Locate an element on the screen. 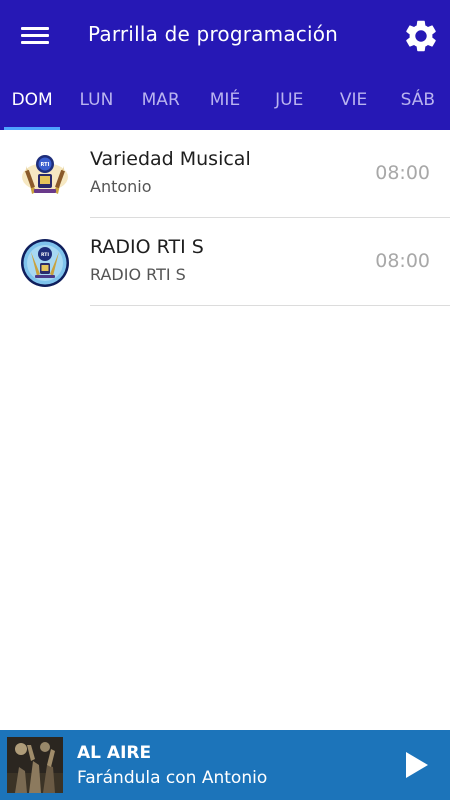 The width and height of the screenshot is (450, 800). program-title: RADIO RTI S is located at coordinates (147, 247).